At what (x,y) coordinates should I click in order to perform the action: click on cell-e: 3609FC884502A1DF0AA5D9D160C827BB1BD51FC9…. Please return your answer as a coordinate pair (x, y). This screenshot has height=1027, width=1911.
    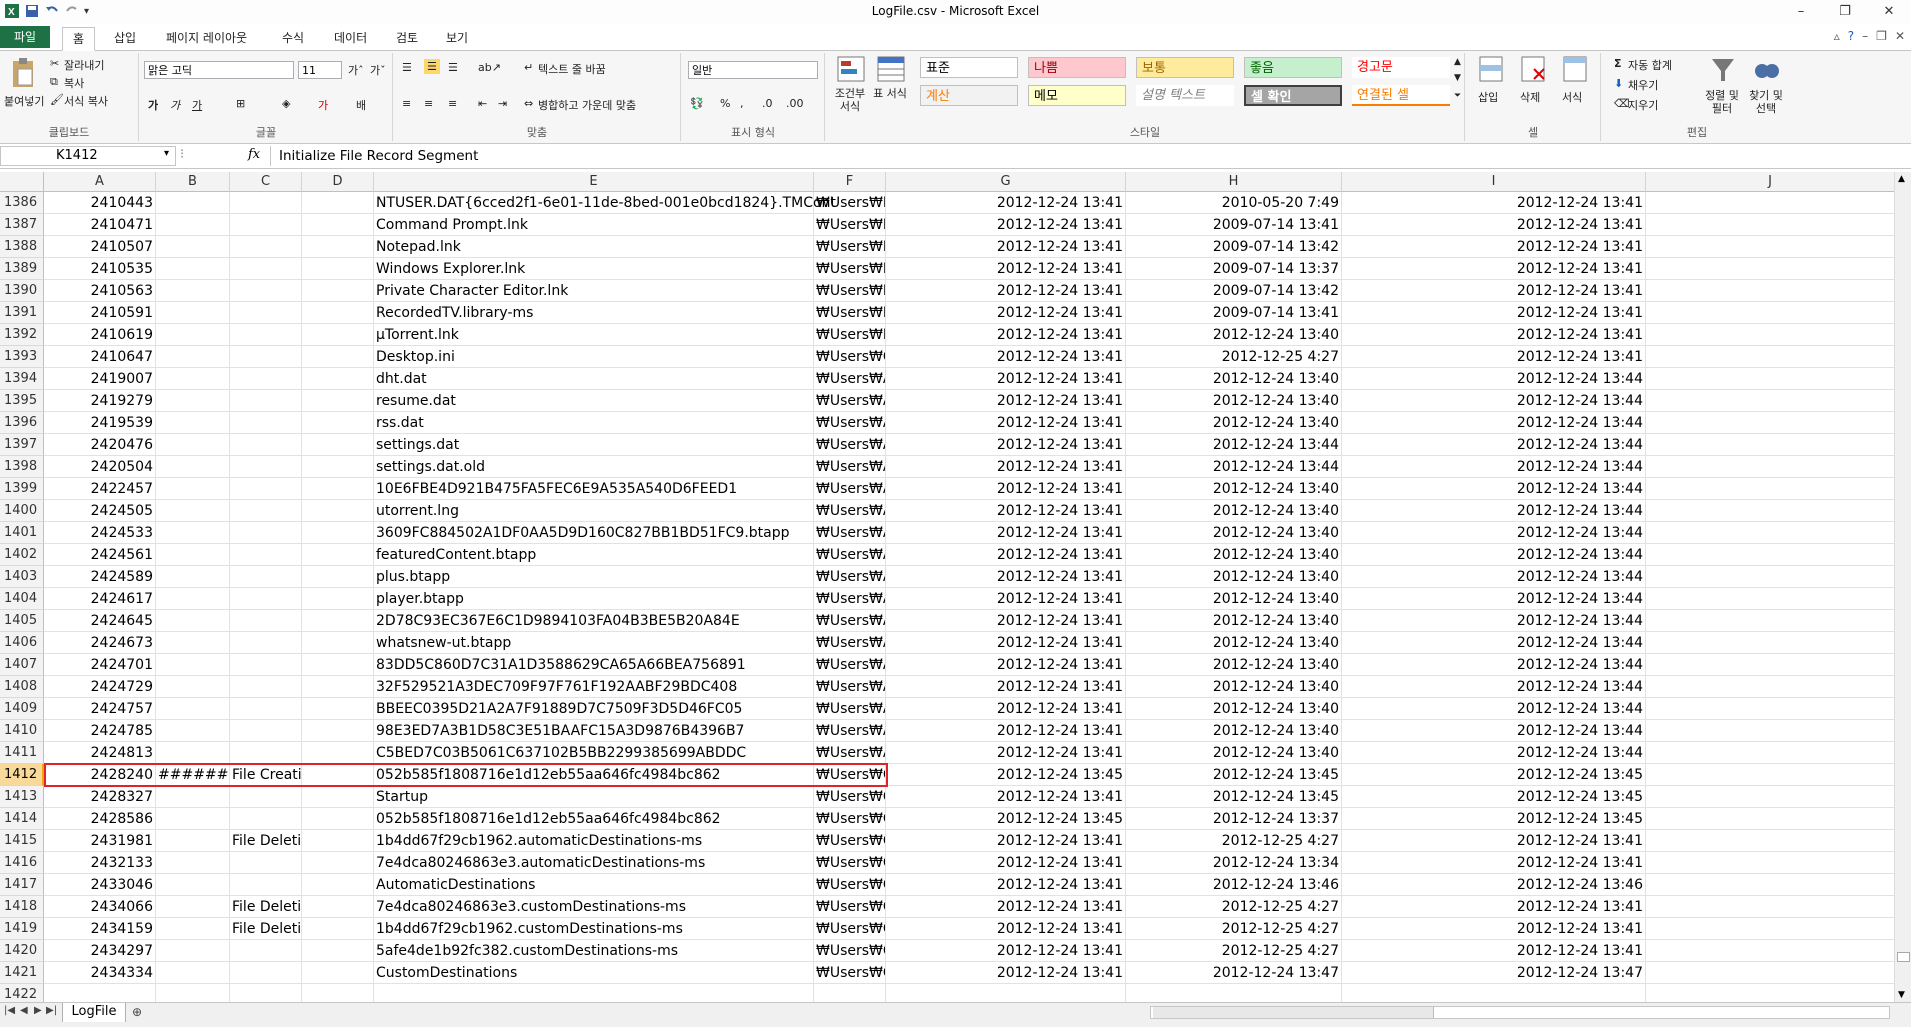
    Looking at the image, I should click on (594, 533).